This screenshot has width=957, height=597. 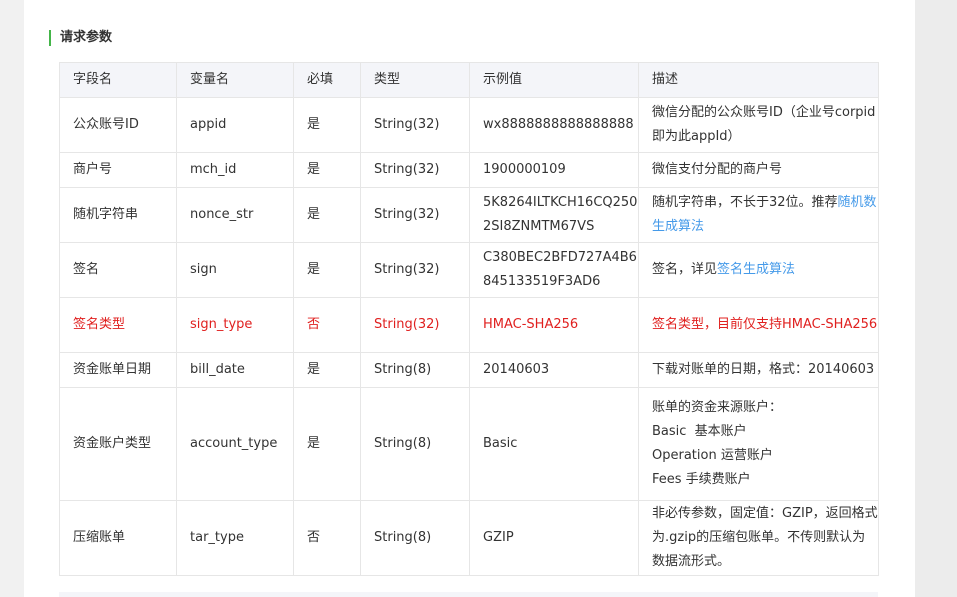 I want to click on cell-field: 签名类型, so click(x=118, y=325).